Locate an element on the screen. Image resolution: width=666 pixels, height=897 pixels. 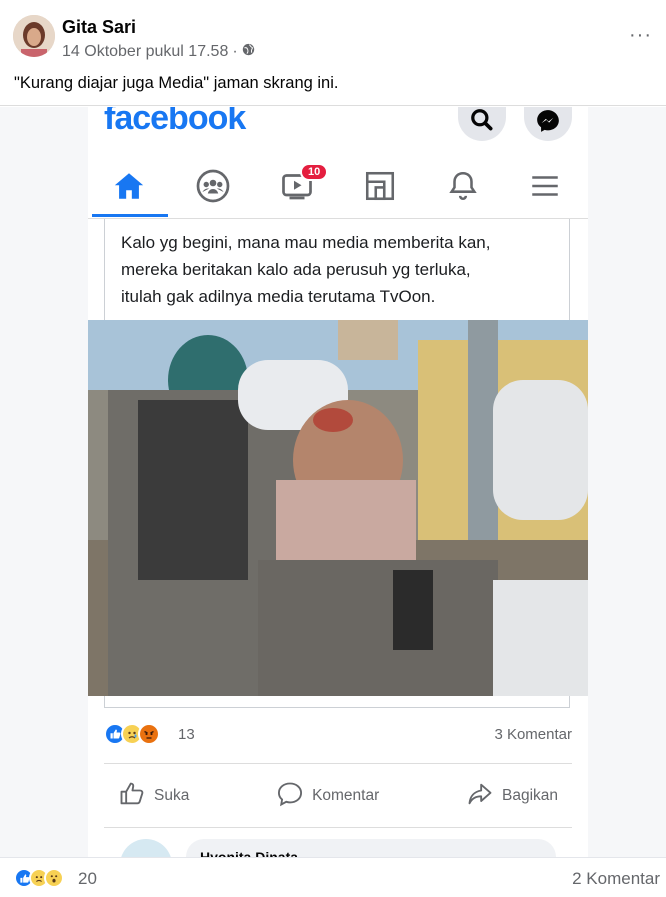
inner-reaction-summary: 13 3 Komentar is located at coordinates (338, 735).